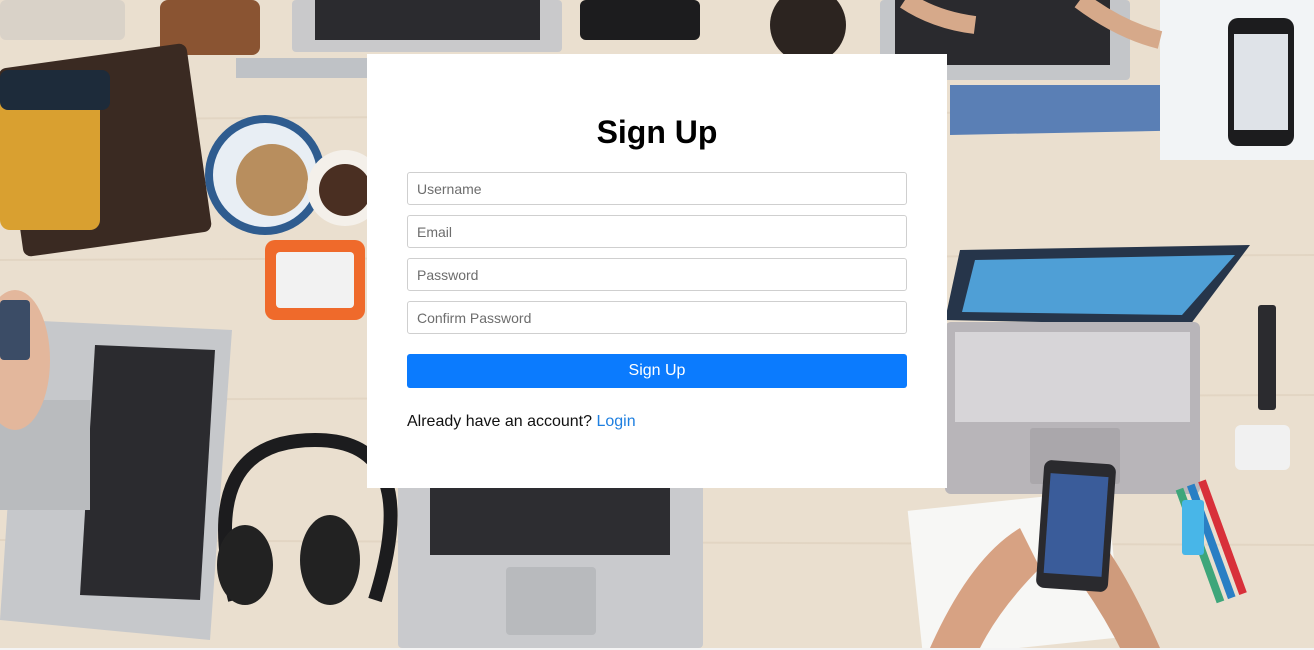  I want to click on confirm-password-input, so click(657, 317).